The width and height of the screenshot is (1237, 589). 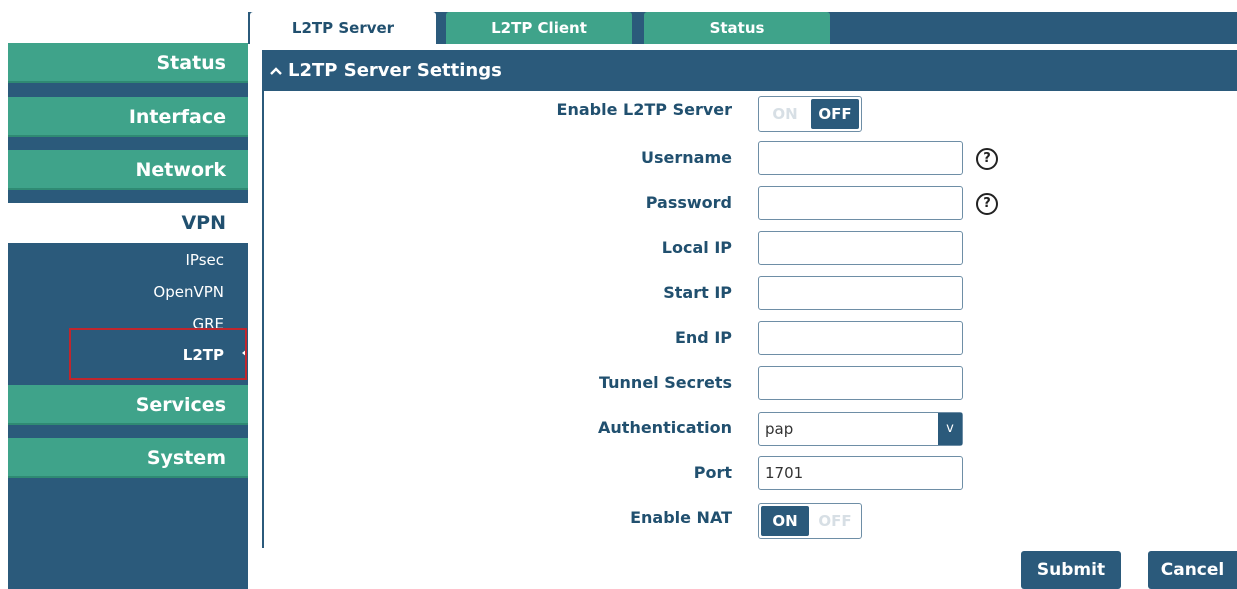 I want to click on panel-border, so click(x=263, y=318).